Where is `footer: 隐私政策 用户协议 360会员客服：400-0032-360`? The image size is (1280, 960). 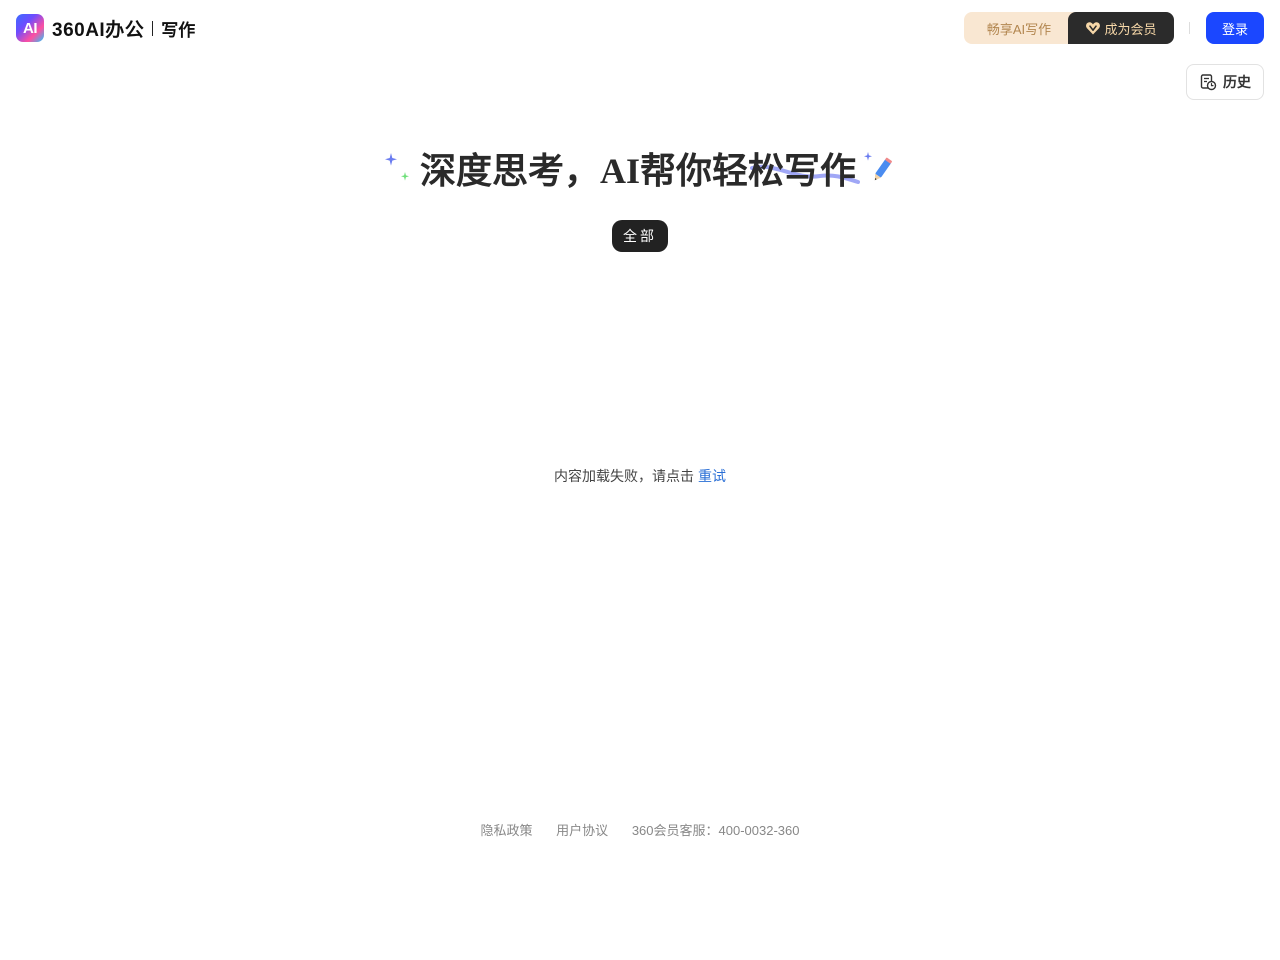 footer: 隐私政策 用户协议 360会员客服：400-0032-360 is located at coordinates (640, 829).